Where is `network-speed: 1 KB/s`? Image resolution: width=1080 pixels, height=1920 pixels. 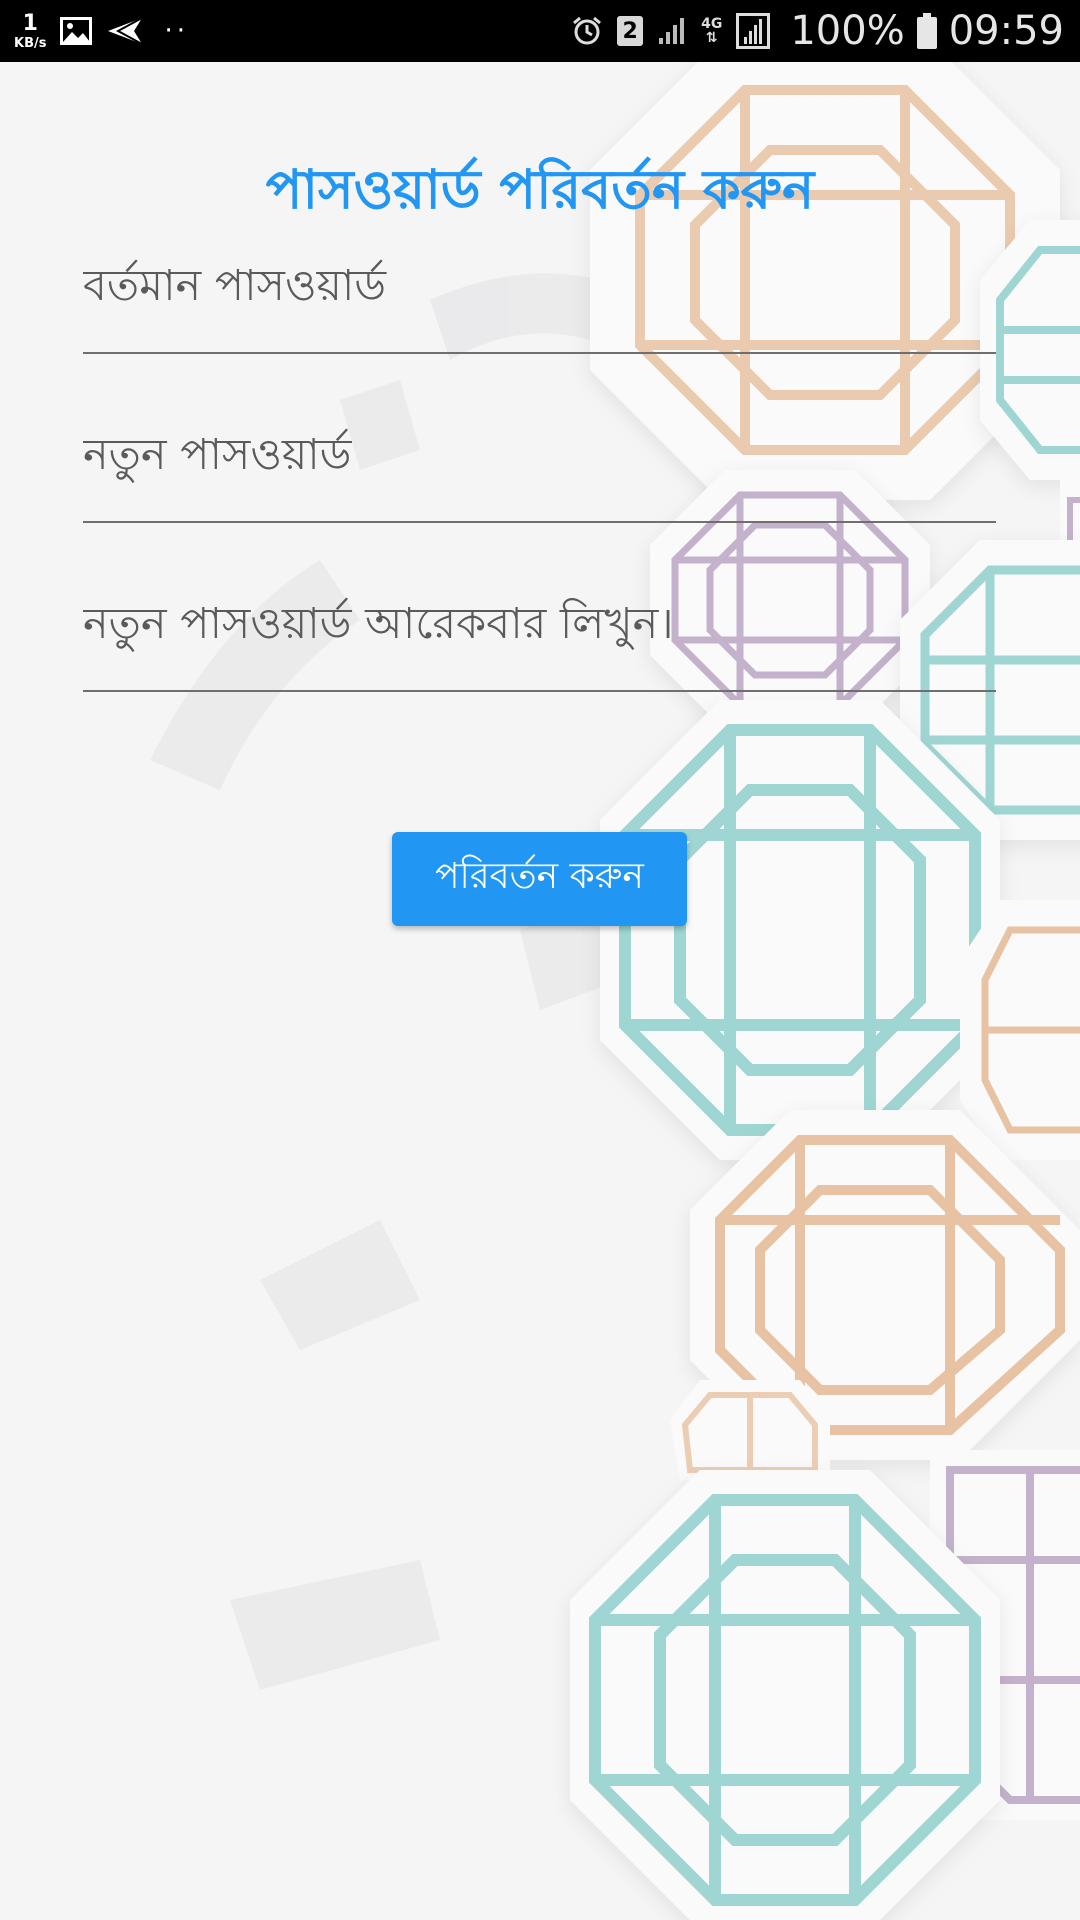 network-speed: 1 KB/s is located at coordinates (30, 30).